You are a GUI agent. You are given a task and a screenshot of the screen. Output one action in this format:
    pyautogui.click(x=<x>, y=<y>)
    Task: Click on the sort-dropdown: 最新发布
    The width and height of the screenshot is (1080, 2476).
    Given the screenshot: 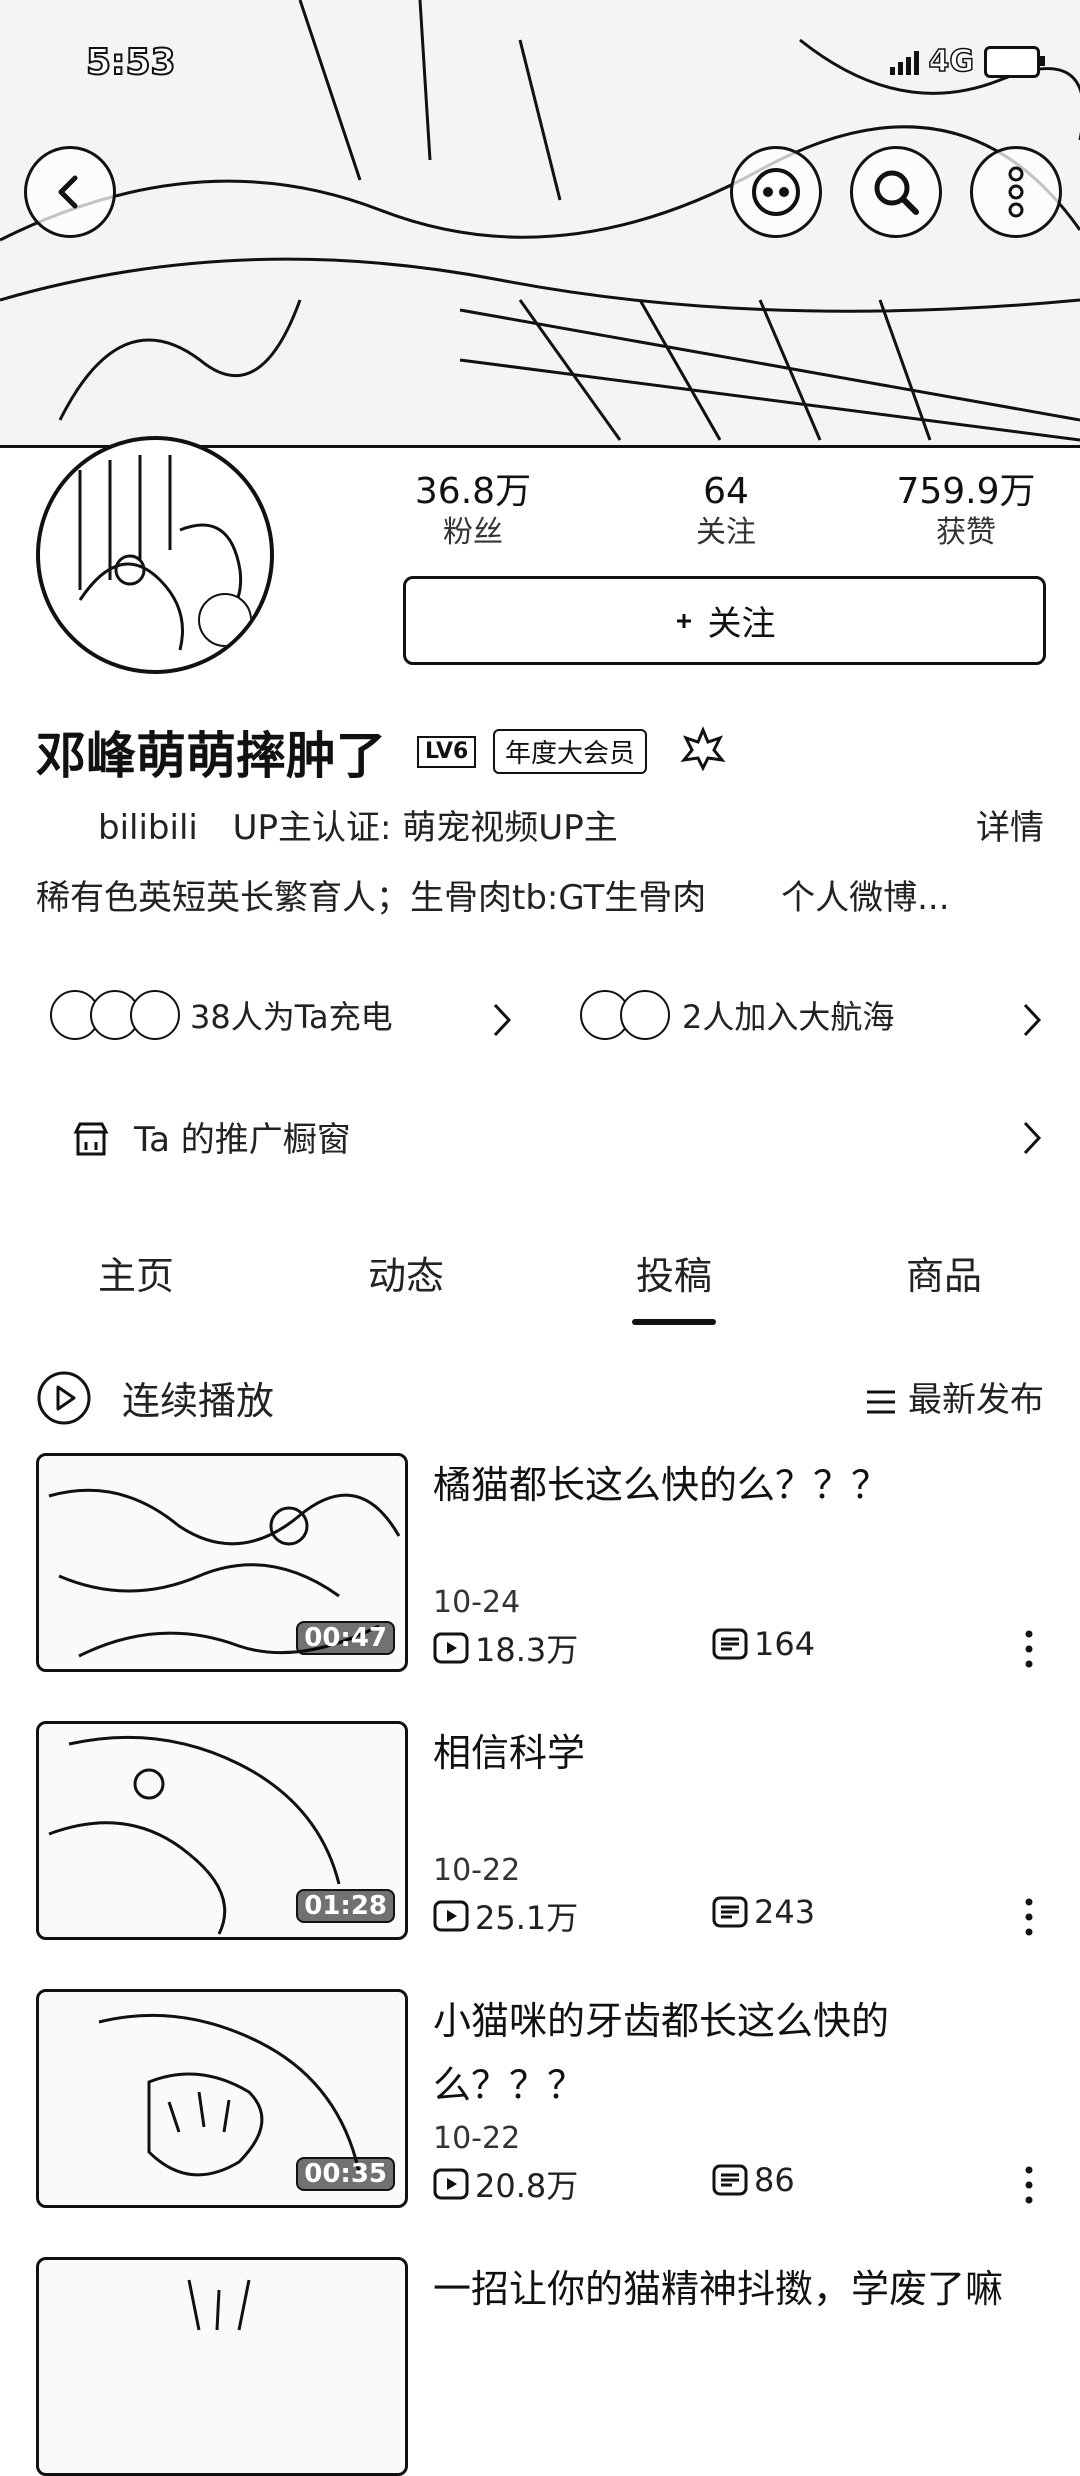 What is the action you would take?
    pyautogui.click(x=954, y=1396)
    